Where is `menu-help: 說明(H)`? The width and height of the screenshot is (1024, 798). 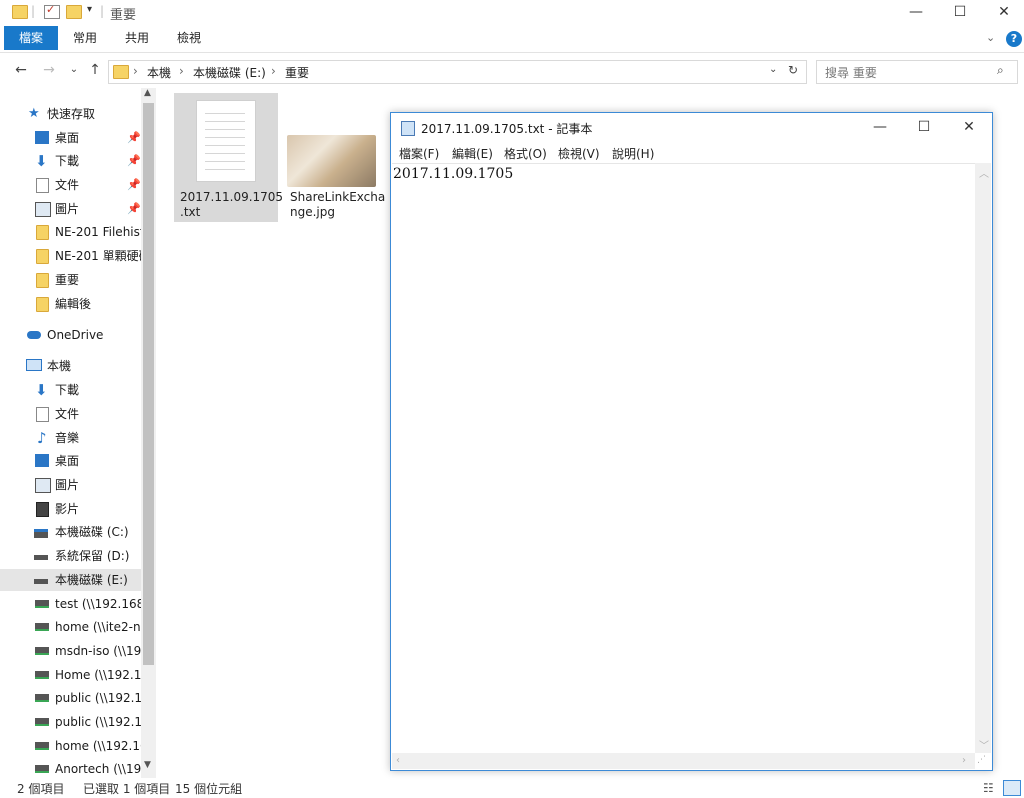 menu-help: 說明(H) is located at coordinates (633, 153).